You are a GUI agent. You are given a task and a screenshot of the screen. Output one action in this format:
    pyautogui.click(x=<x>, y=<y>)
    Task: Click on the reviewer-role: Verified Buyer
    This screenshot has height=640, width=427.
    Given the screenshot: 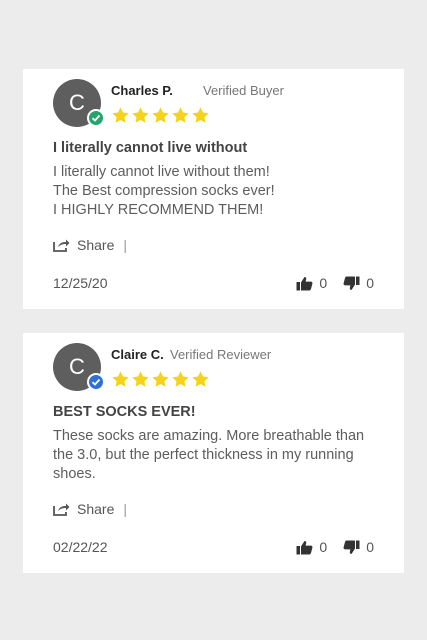 What is the action you would take?
    pyautogui.click(x=243, y=90)
    